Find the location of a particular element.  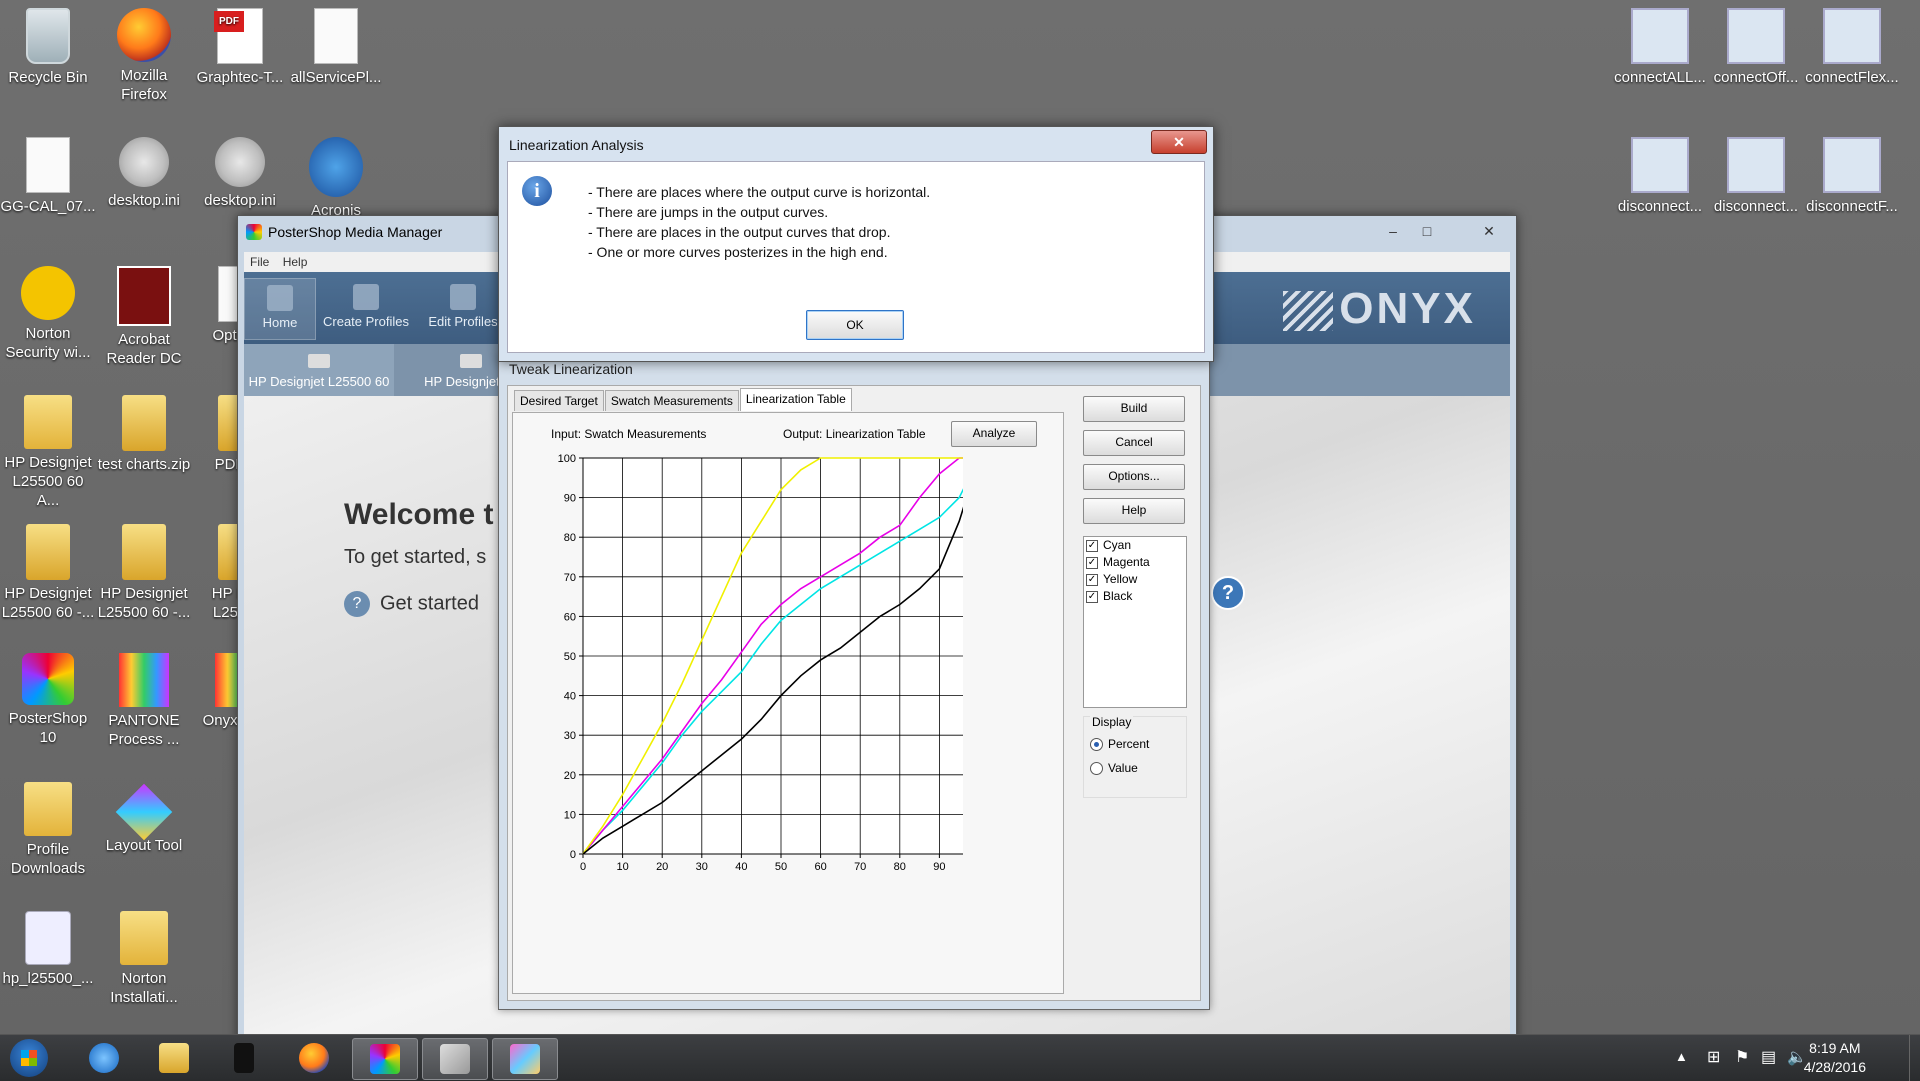

desktop-icon: PosterShop 10 is located at coordinates (48, 700).